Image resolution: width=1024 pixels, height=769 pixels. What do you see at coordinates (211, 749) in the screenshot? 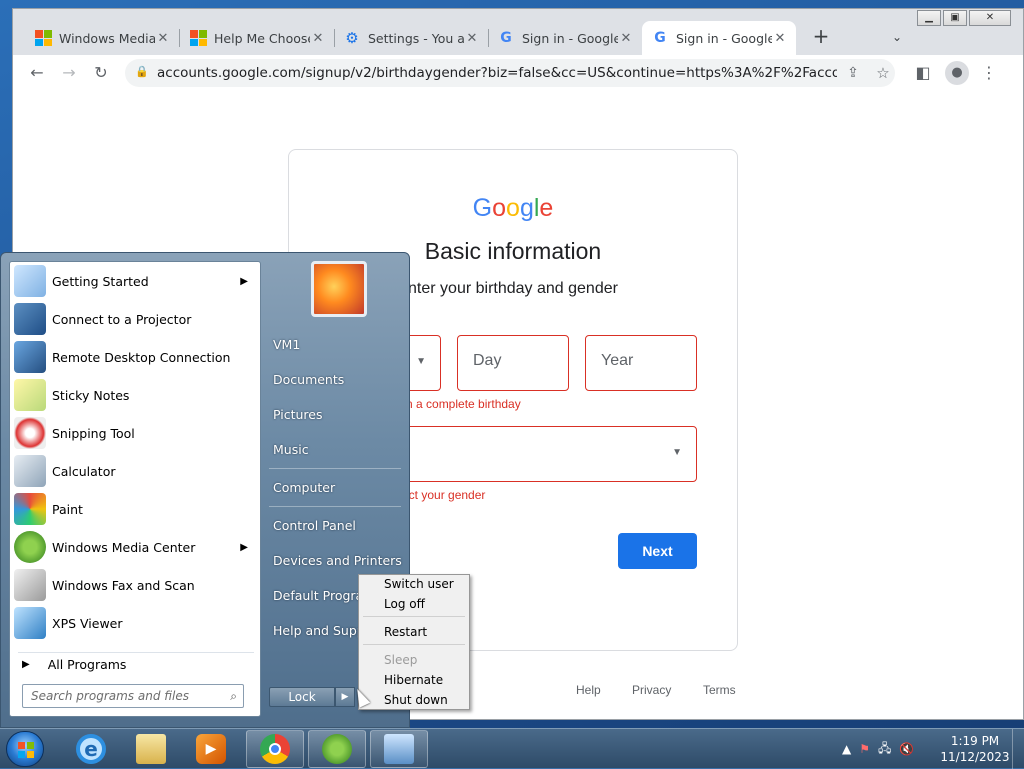
I see `taskbar-media-player: ▶` at bounding box center [211, 749].